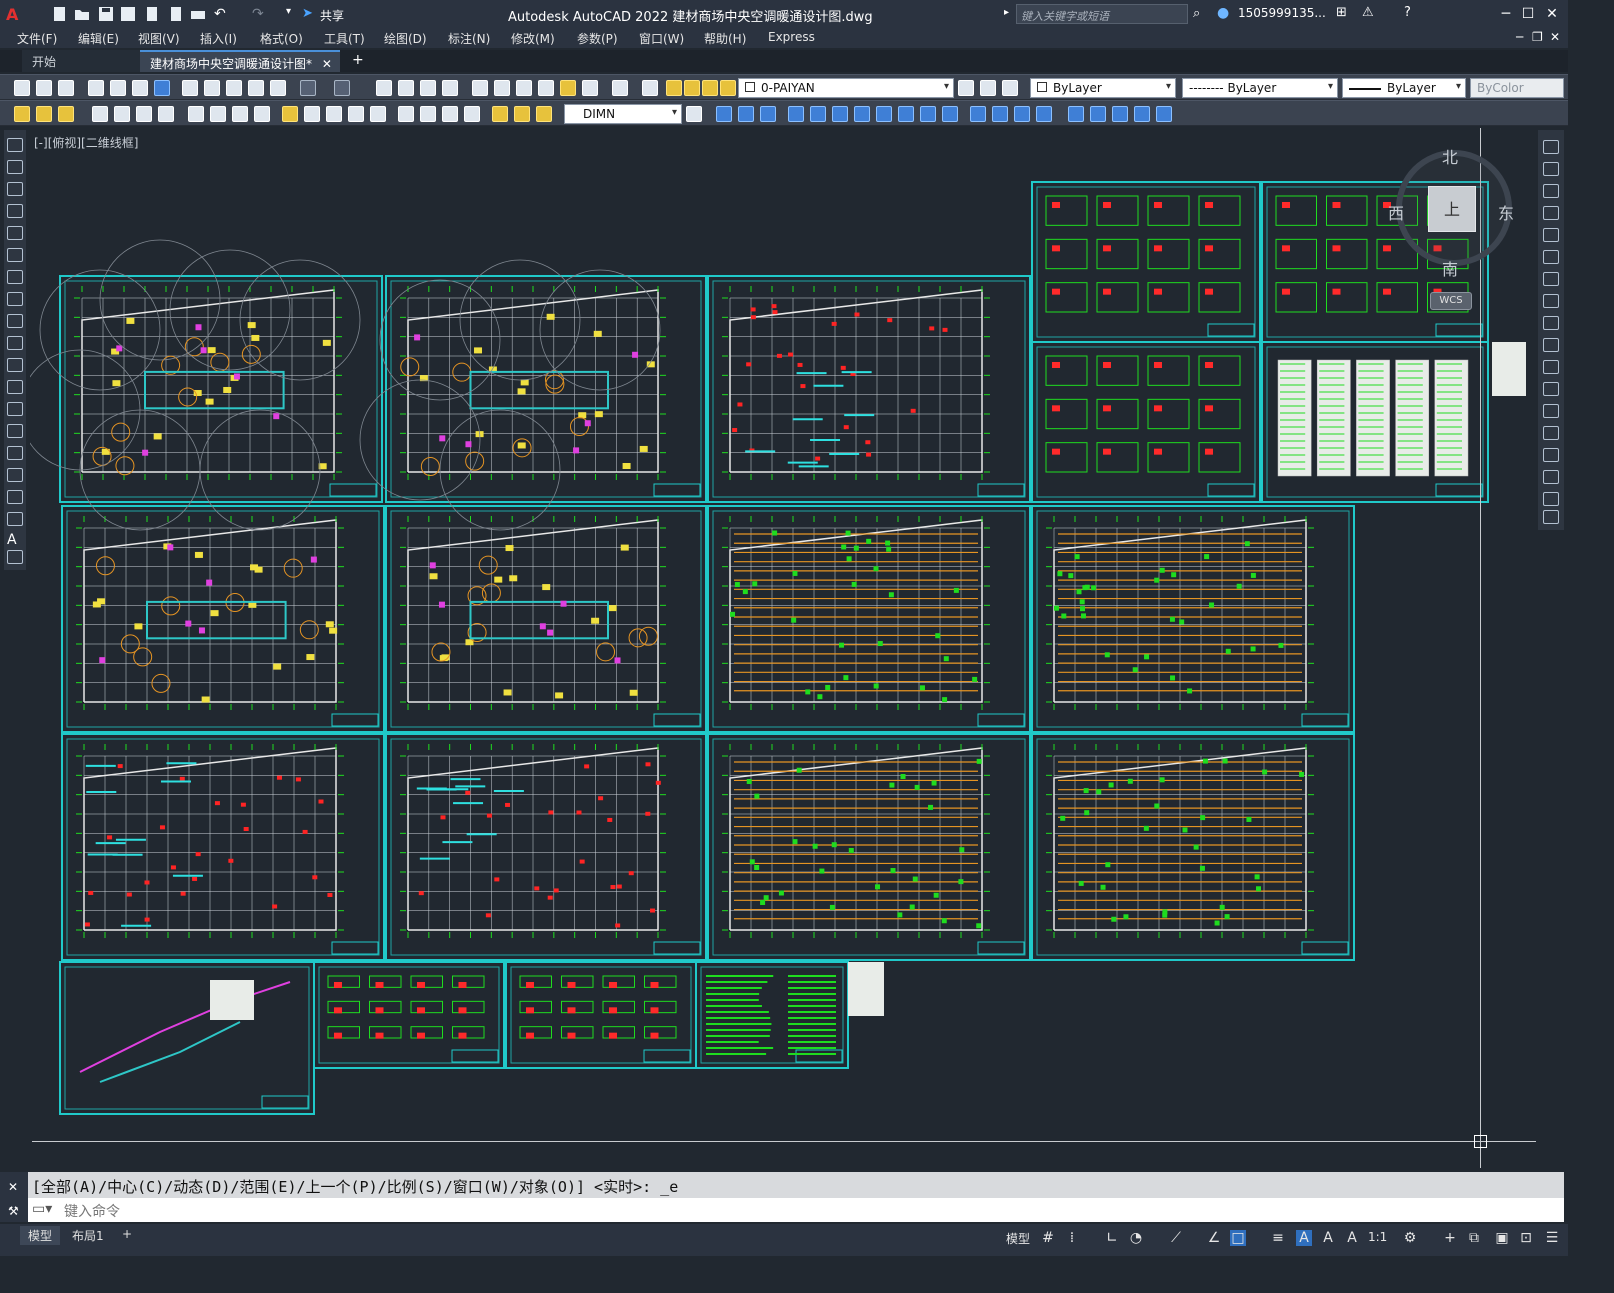 This screenshot has width=1614, height=1293. What do you see at coordinates (15, 343) in the screenshot?
I see `ellipse-icon` at bounding box center [15, 343].